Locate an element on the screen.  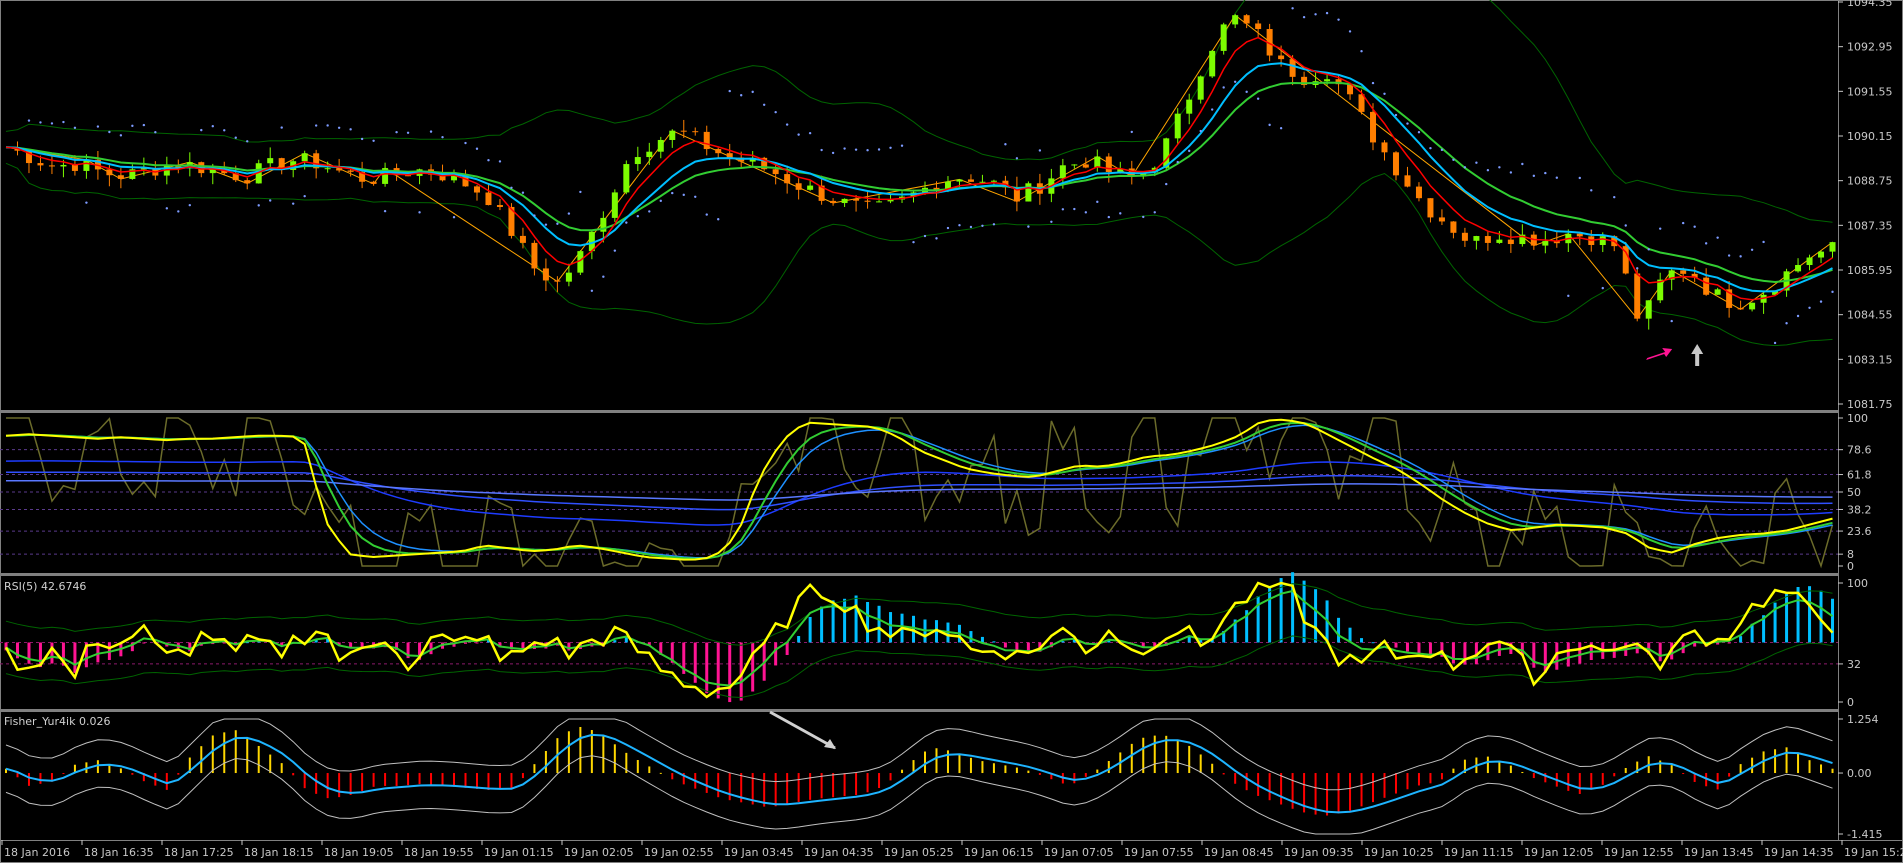
time-tick-label: 19 Jan 04:35 is located at coordinates (839, 852).